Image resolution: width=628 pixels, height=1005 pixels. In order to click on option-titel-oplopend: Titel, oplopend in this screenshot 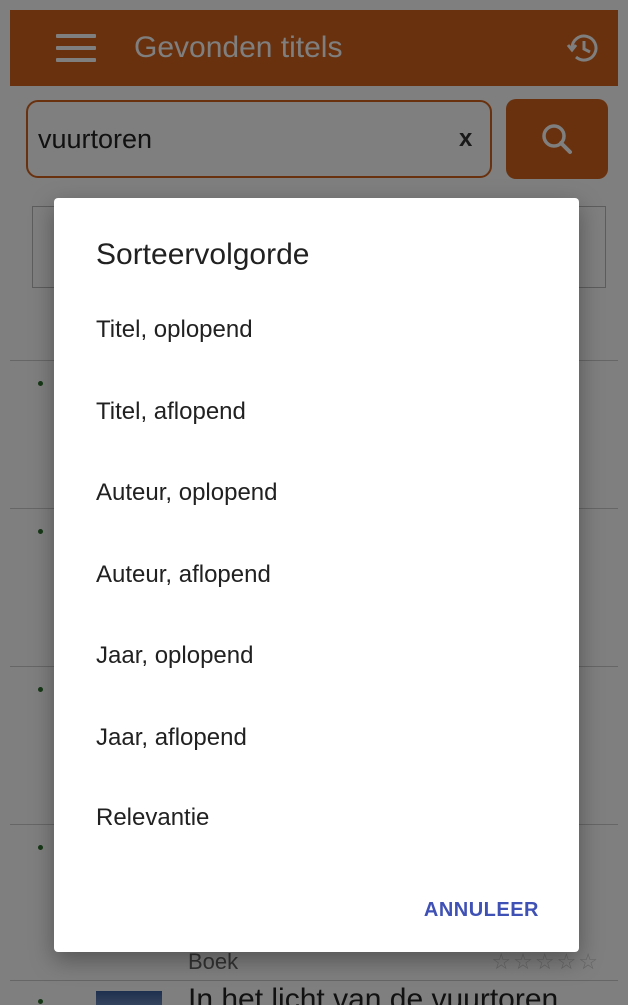, I will do `click(316, 330)`.